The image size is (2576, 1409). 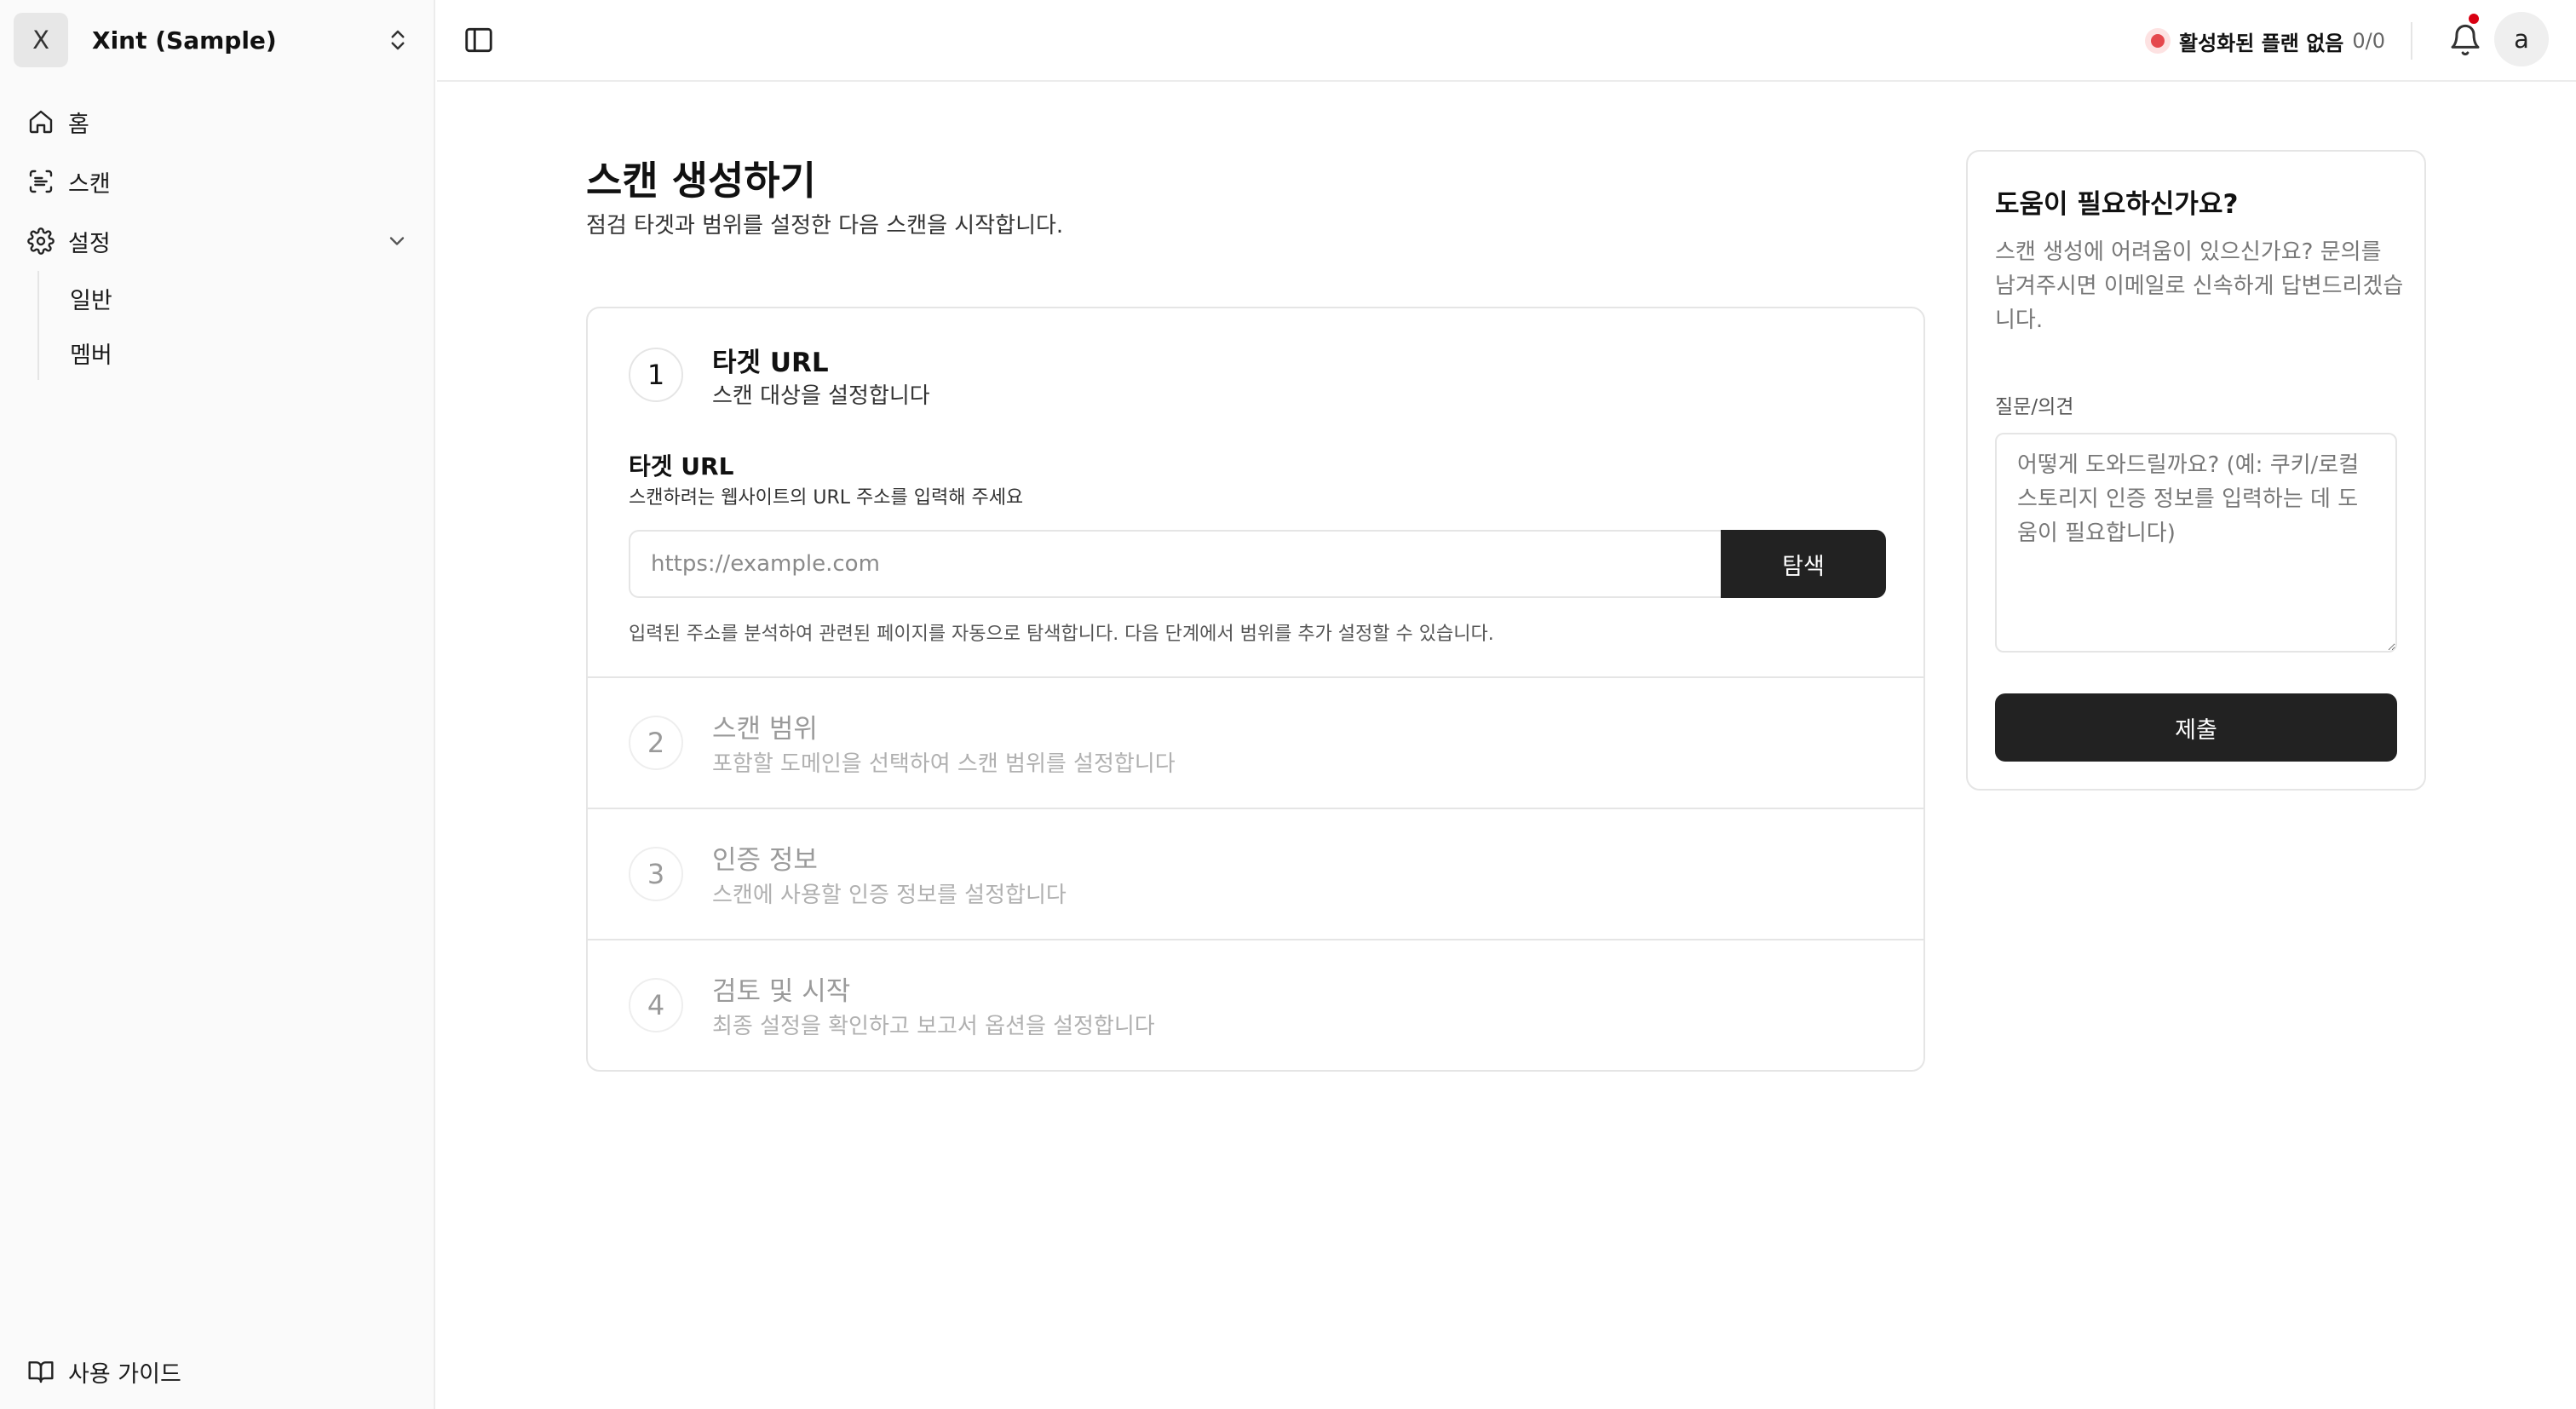 What do you see at coordinates (2368, 41) in the screenshot?
I see `plan-usage-count: 0/0` at bounding box center [2368, 41].